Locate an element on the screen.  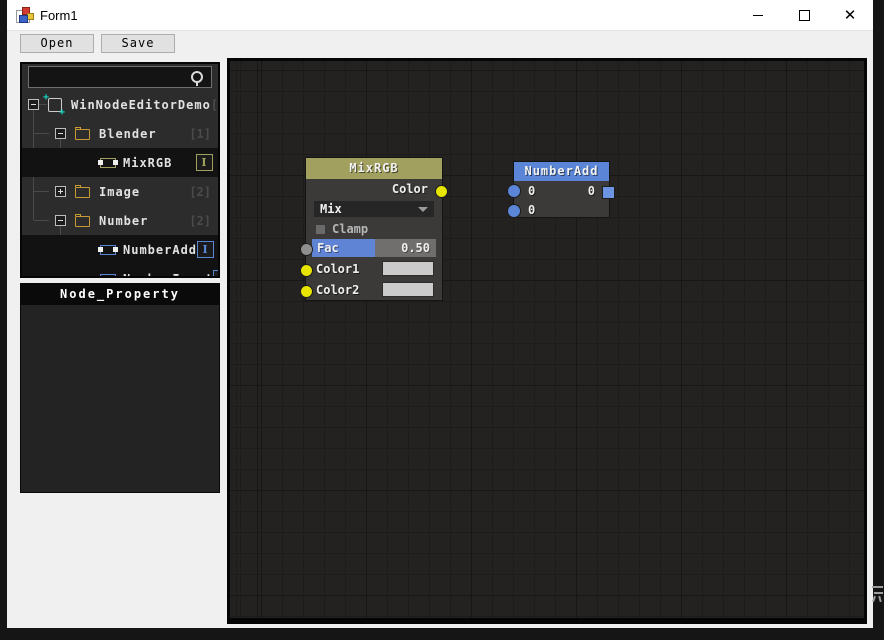
chevron-down-icon is located at coordinates (423, 209).